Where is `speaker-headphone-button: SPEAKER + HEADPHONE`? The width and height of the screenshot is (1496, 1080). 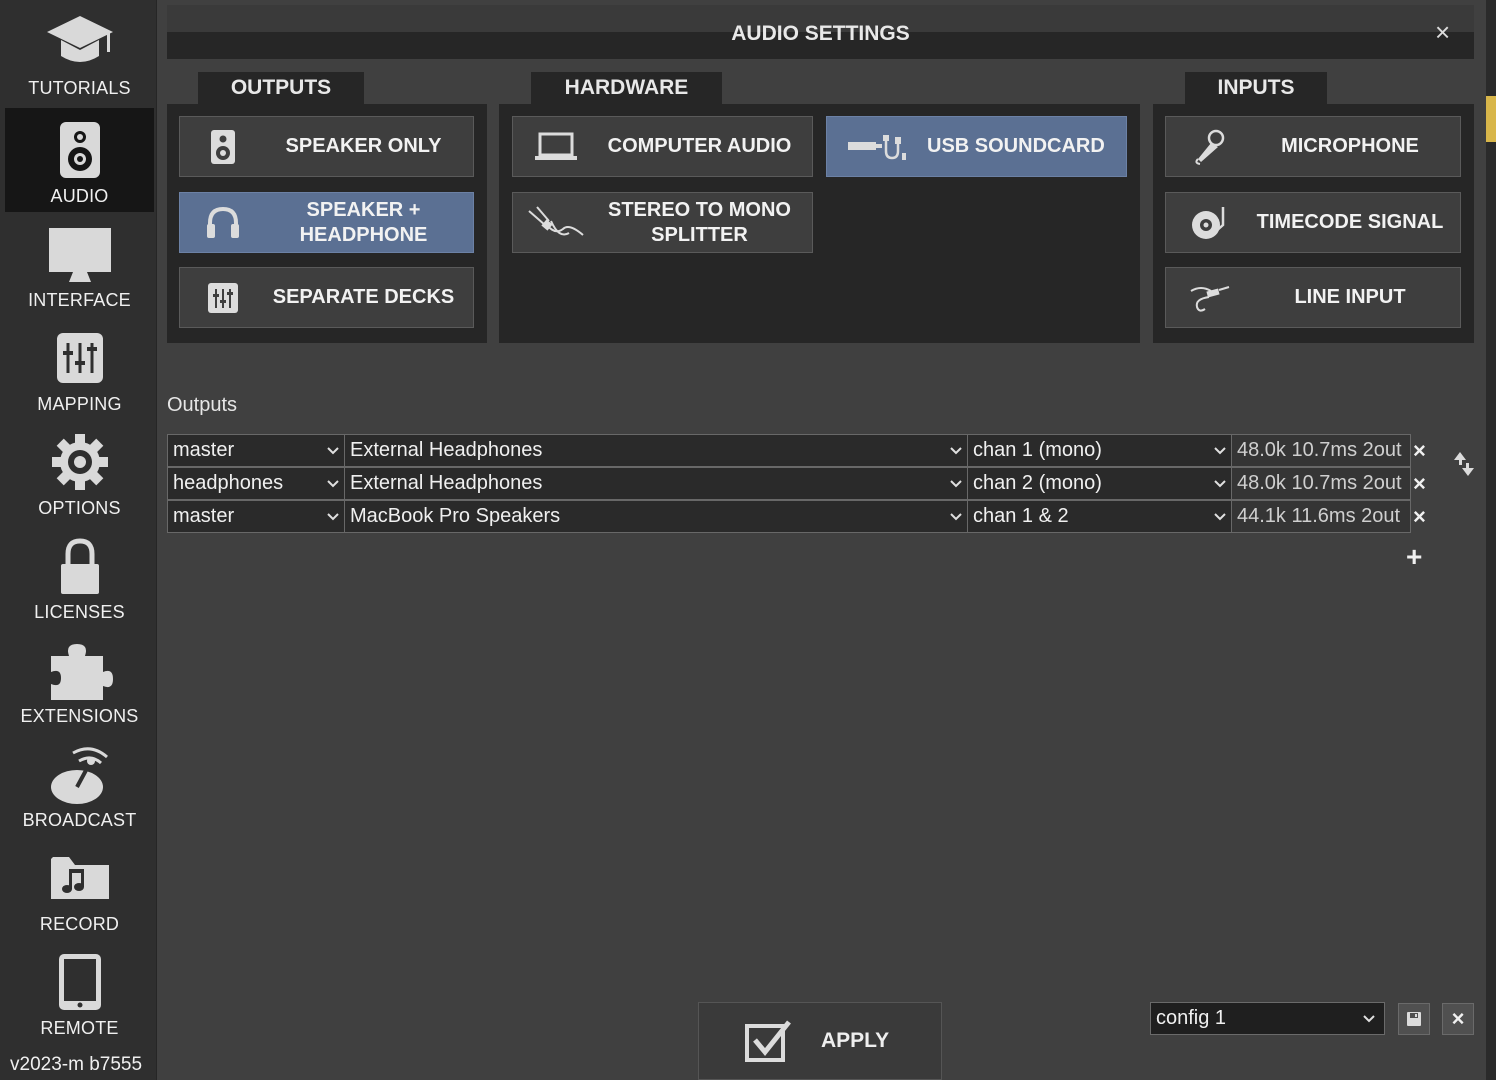
speaker-headphone-button: SPEAKER + HEADPHONE is located at coordinates (326, 222).